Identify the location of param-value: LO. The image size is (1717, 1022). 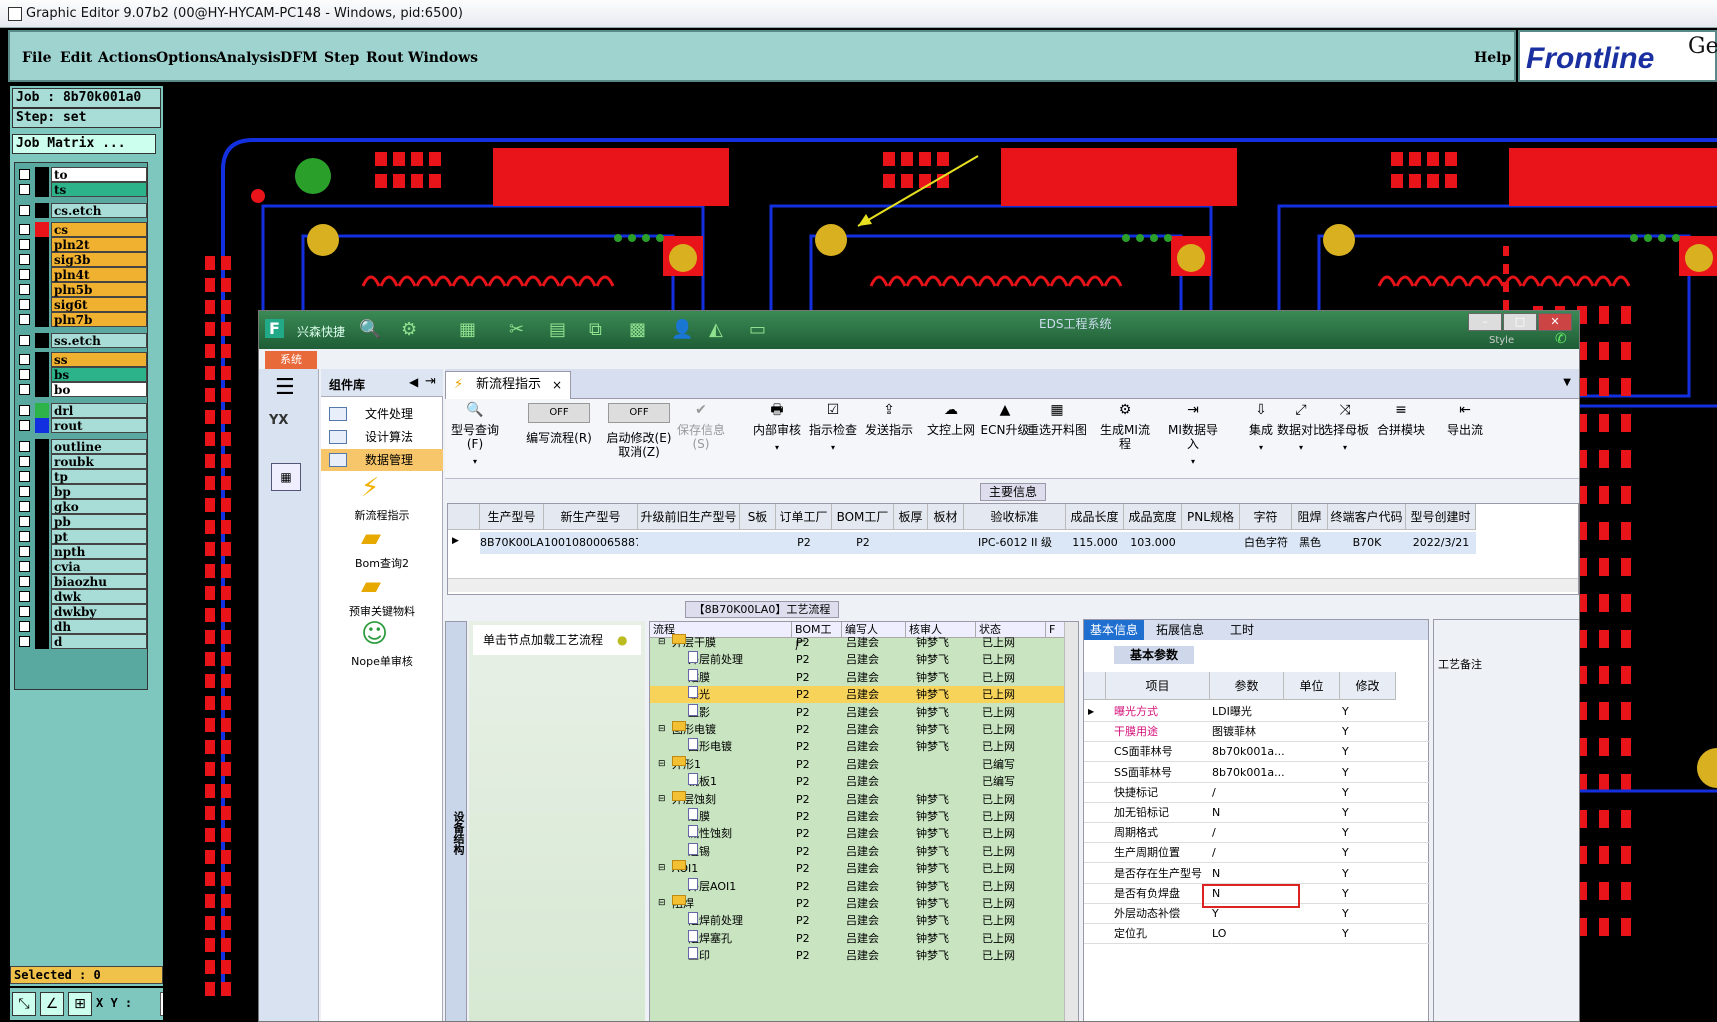
(1248, 934).